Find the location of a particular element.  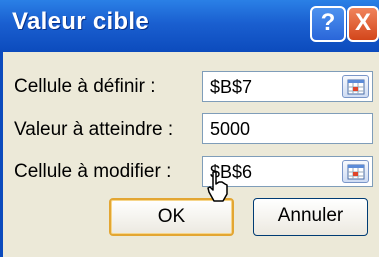

set-cell-value: $B$7 is located at coordinates (231, 87).